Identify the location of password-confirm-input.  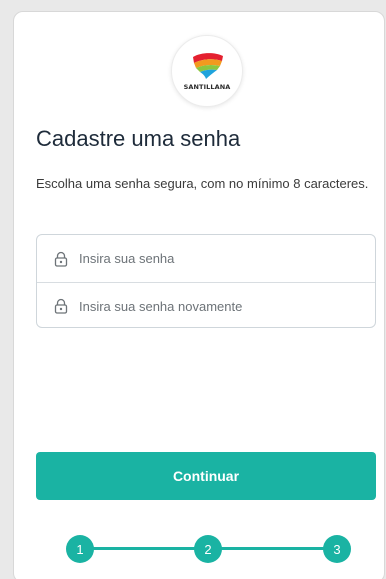
(209, 306).